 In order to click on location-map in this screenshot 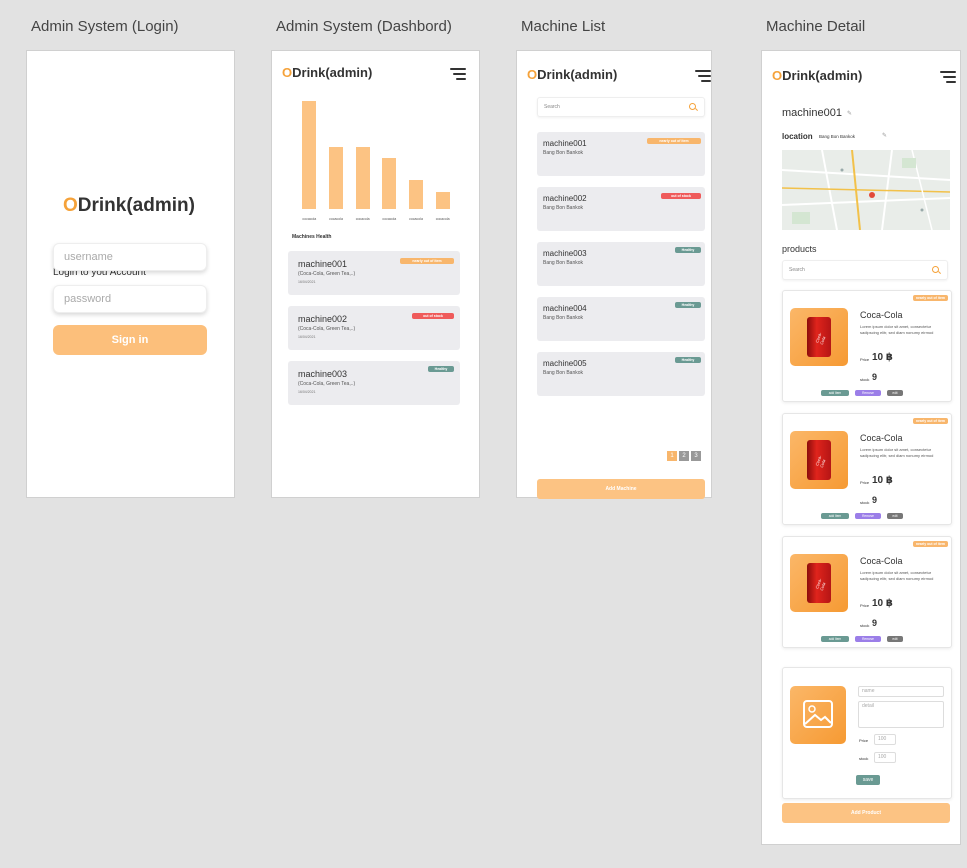, I will do `click(866, 190)`.